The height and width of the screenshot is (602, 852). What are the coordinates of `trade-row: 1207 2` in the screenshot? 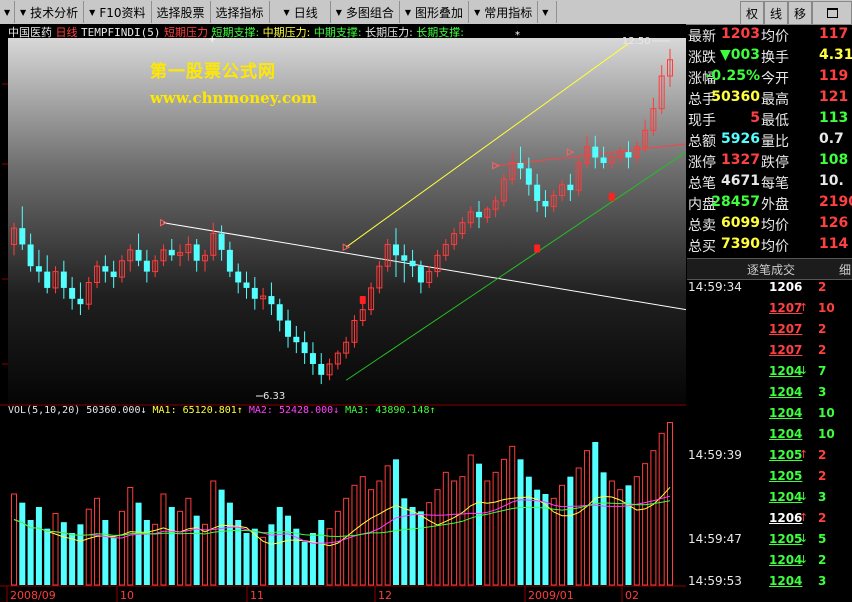 It's located at (769, 353).